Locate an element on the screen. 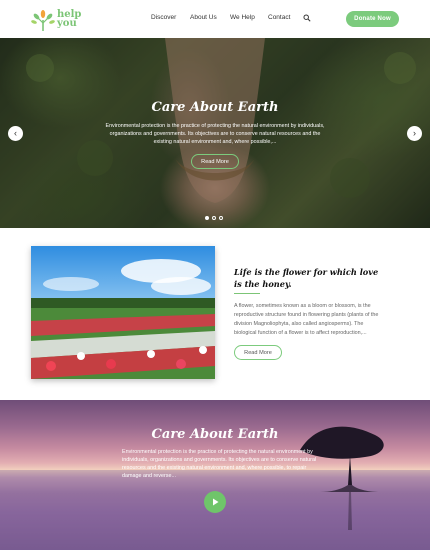  site-logo: help you is located at coordinates (60, 20).